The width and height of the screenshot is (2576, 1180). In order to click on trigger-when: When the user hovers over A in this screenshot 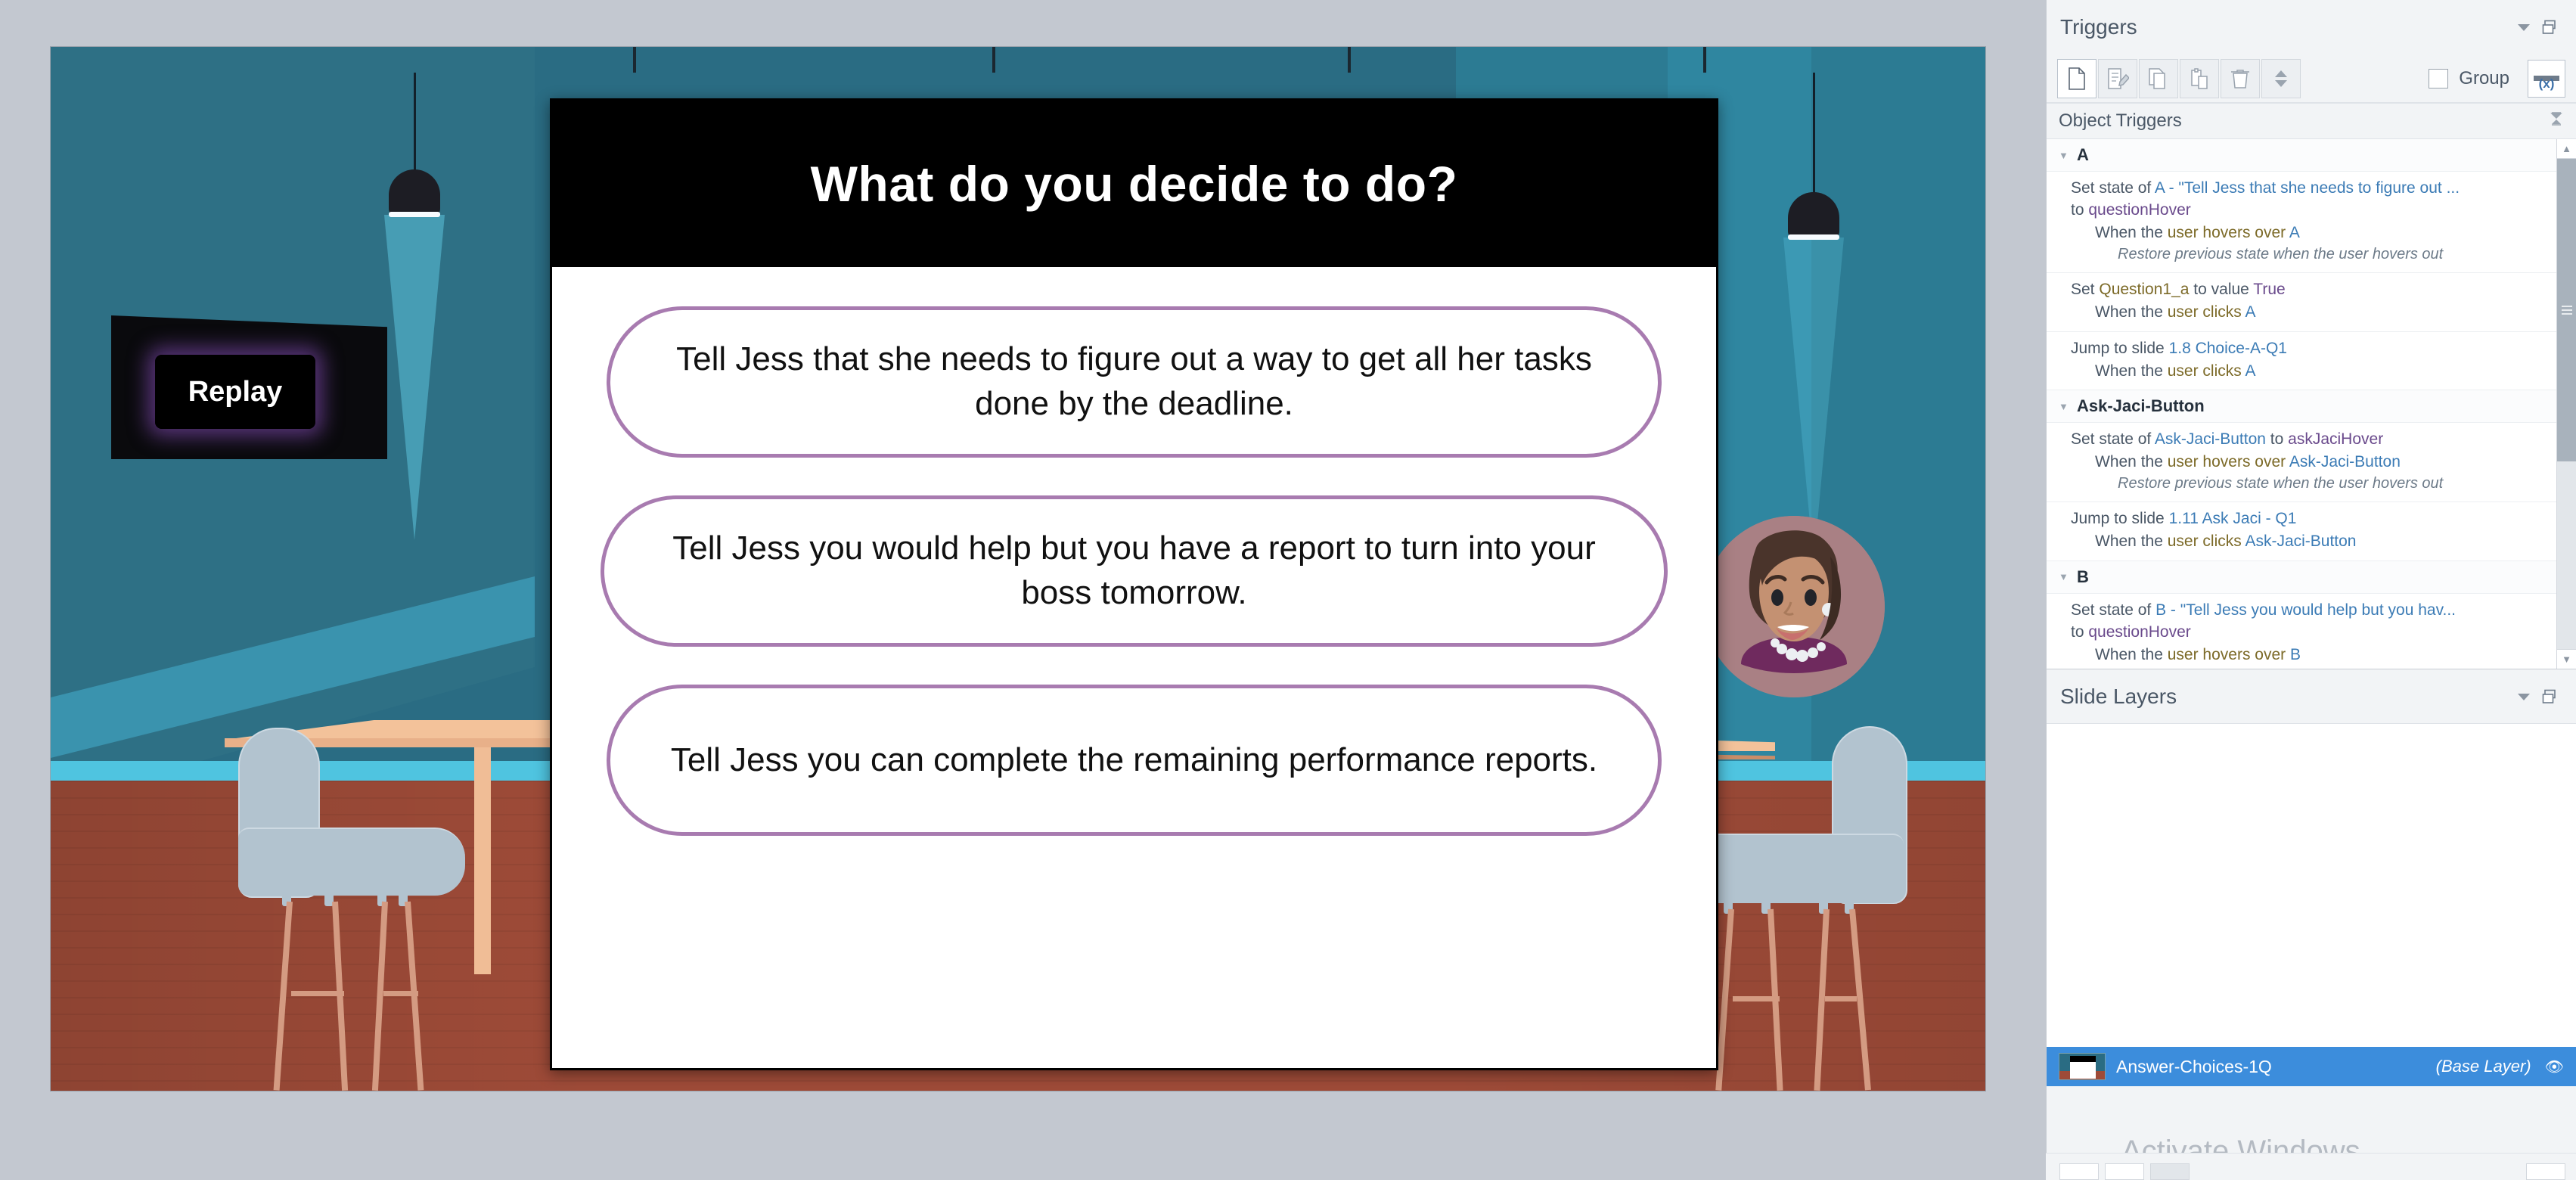, I will do `click(2319, 233)`.